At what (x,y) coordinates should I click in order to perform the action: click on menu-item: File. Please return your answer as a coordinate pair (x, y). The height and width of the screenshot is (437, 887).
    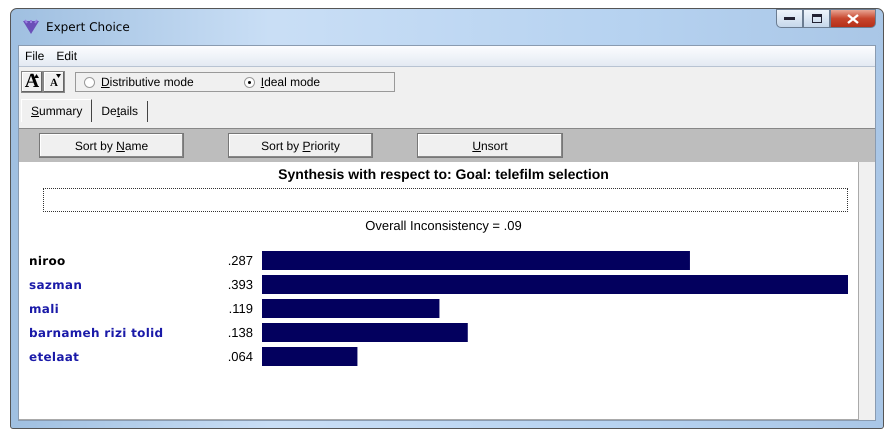
    Looking at the image, I should click on (34, 56).